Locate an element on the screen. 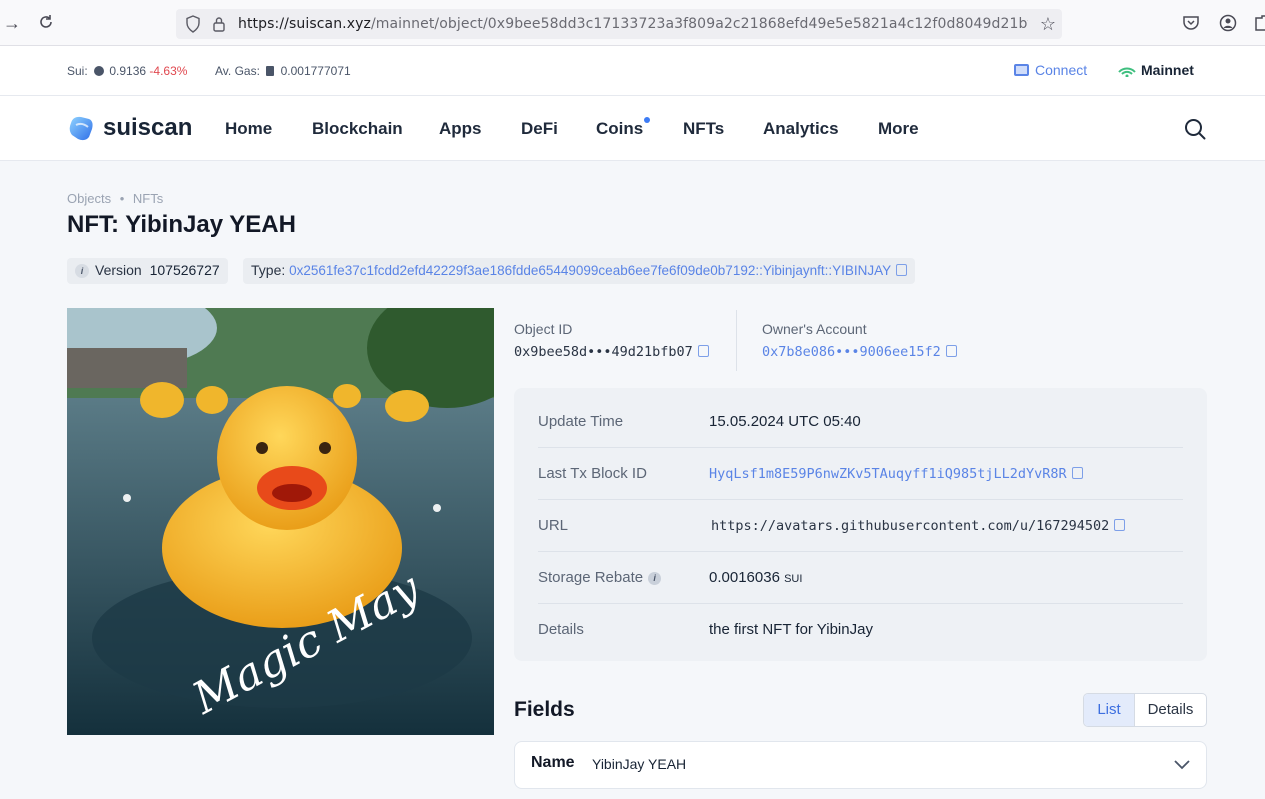 The width and height of the screenshot is (1265, 799). suiscan-logo: suiscan is located at coordinates (129, 128).